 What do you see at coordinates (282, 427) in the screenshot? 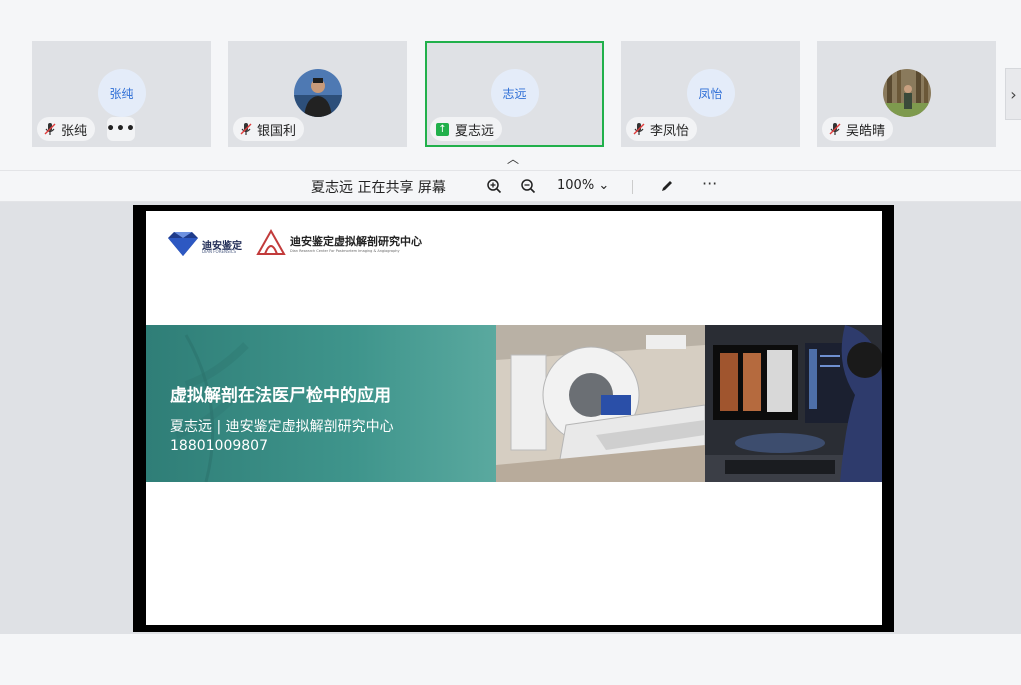
I see `slide-subtitle: 夏志远 | 迪安鉴定虚拟解剖研究中心` at bounding box center [282, 427].